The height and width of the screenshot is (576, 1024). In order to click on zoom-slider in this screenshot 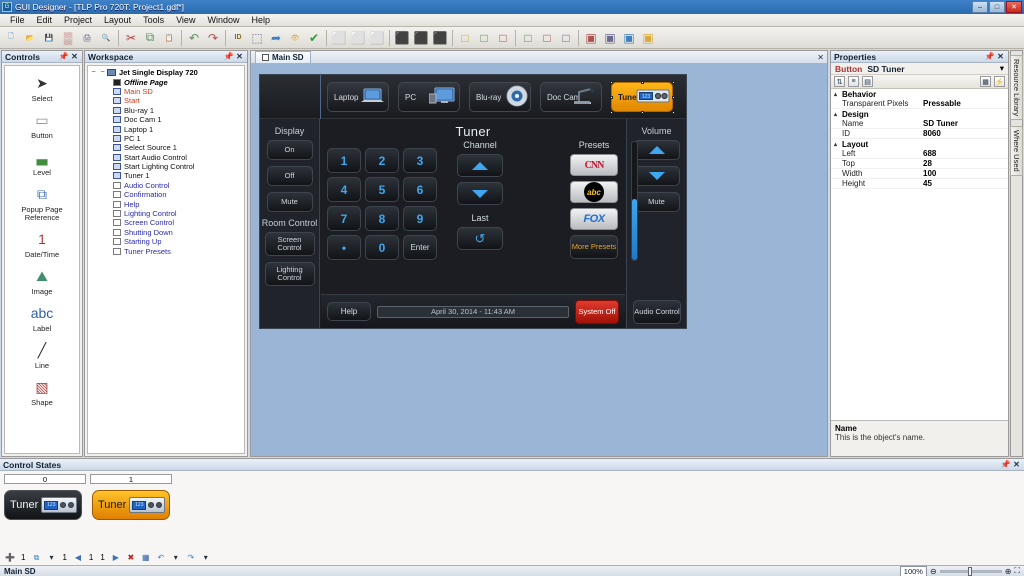, I will do `click(970, 571)`.